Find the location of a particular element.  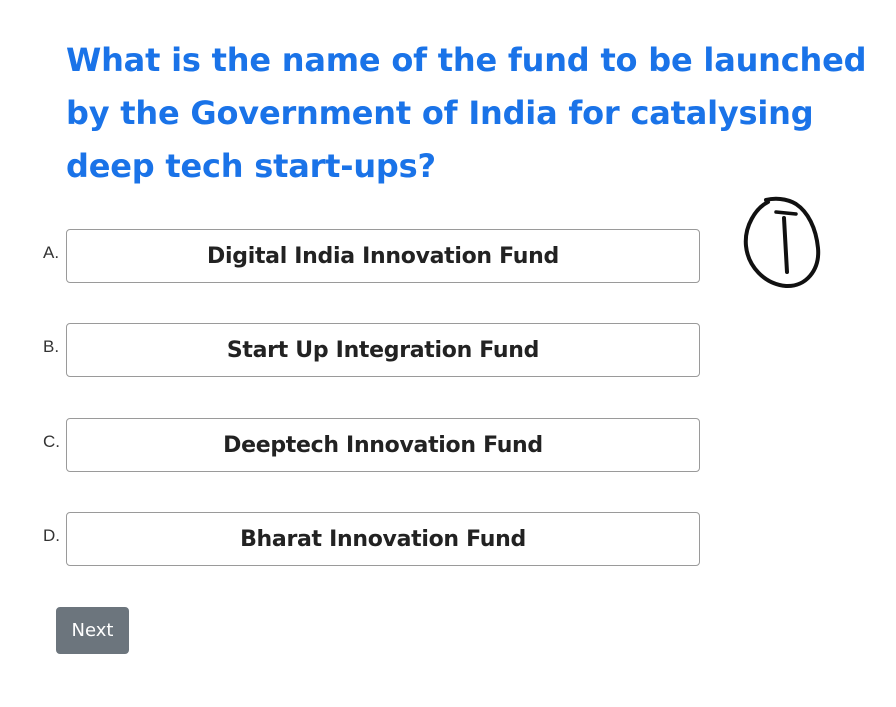

option-row-d: D. Bharat Innovation Fund is located at coordinates (360, 539).